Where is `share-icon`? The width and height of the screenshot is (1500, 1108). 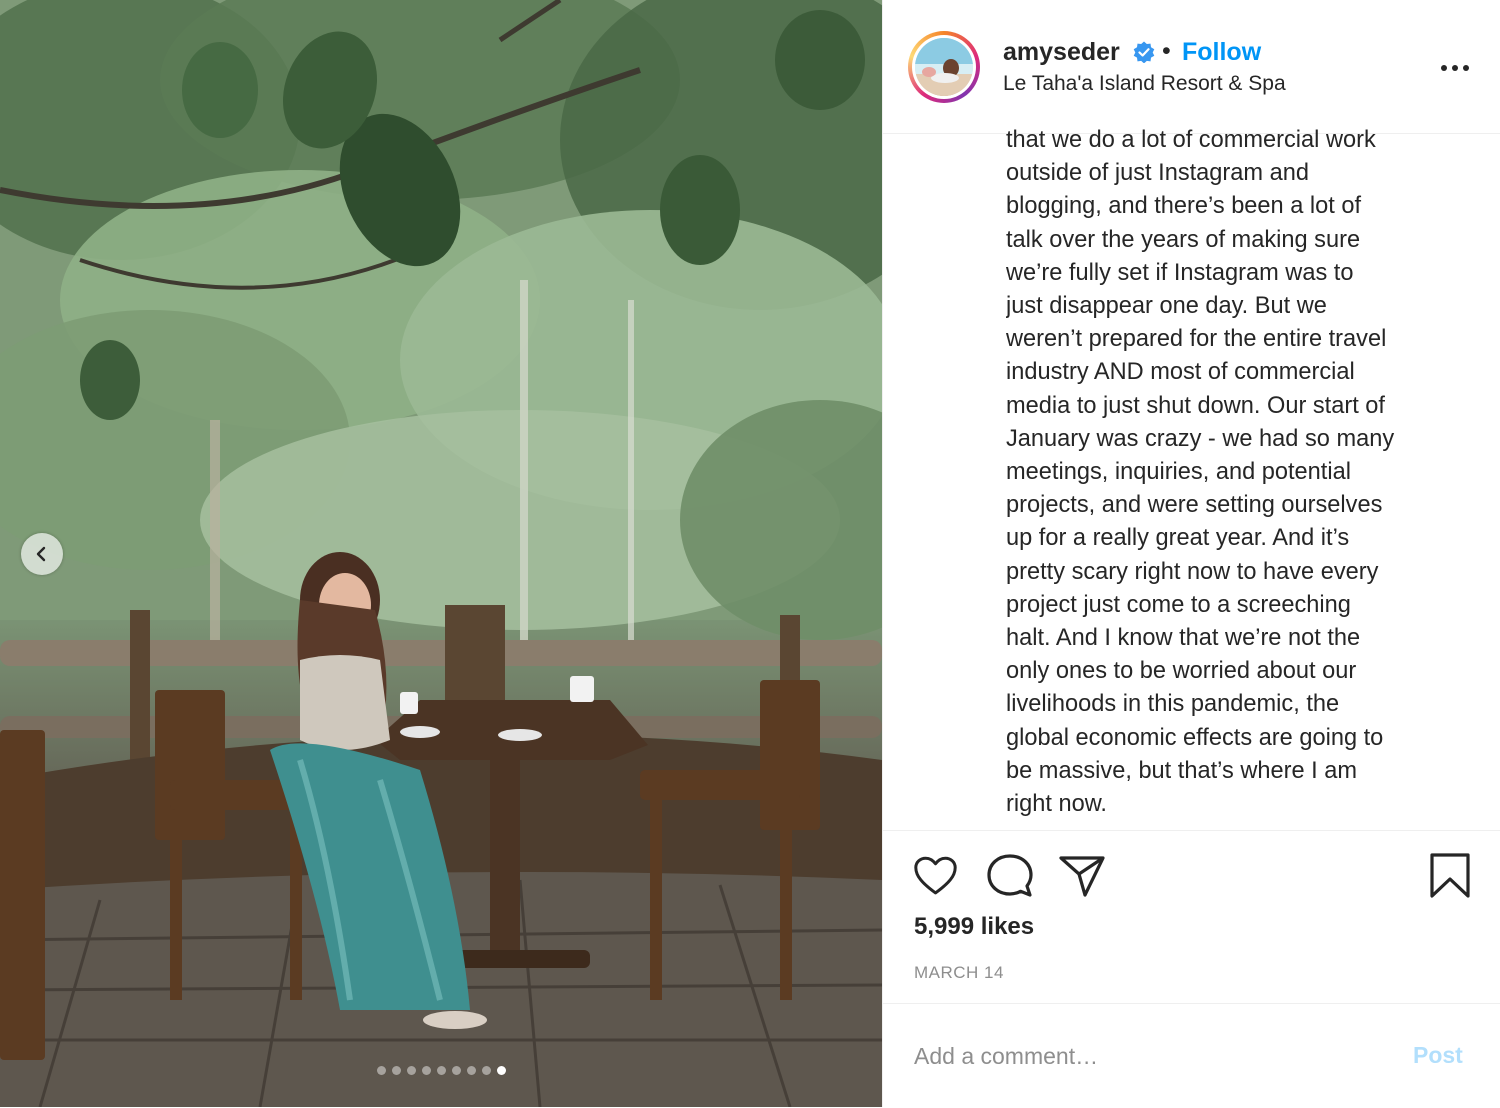
share-icon is located at coordinates (1082, 876).